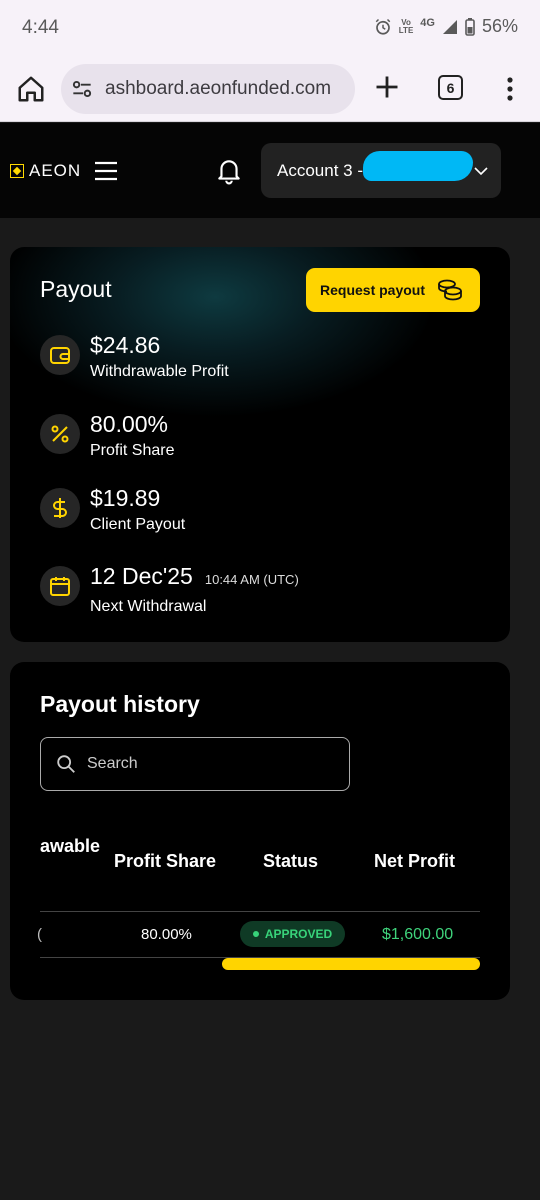  I want to click on stat-value: 12 Dec'25, so click(141, 576).